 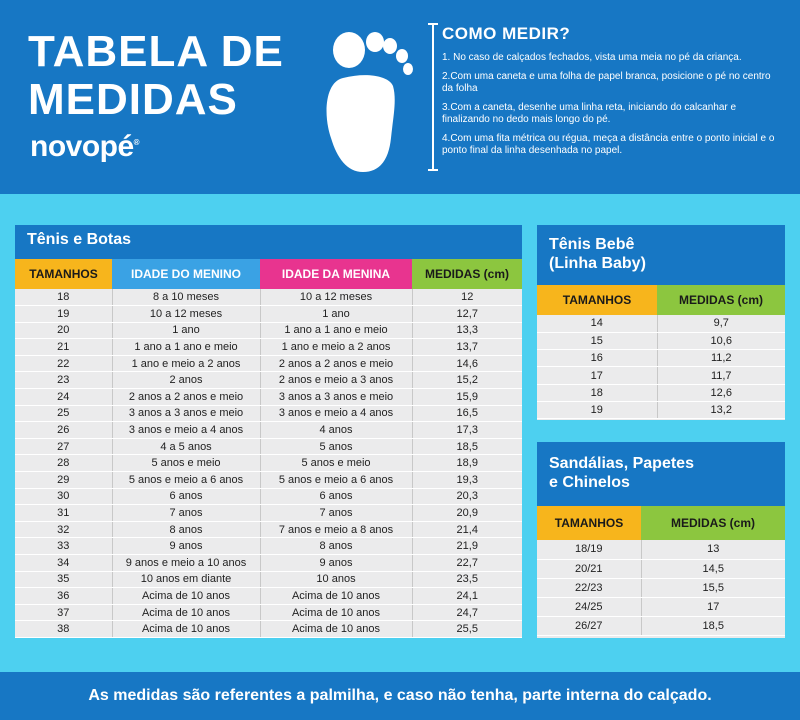 What do you see at coordinates (467, 596) in the screenshot?
I see `table-cell: 24,1` at bounding box center [467, 596].